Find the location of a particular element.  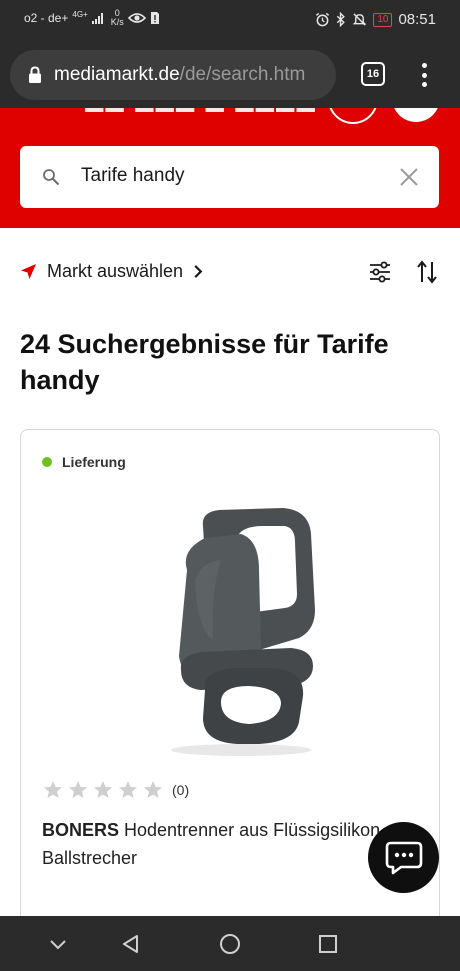

mute-icon is located at coordinates (359, 19).